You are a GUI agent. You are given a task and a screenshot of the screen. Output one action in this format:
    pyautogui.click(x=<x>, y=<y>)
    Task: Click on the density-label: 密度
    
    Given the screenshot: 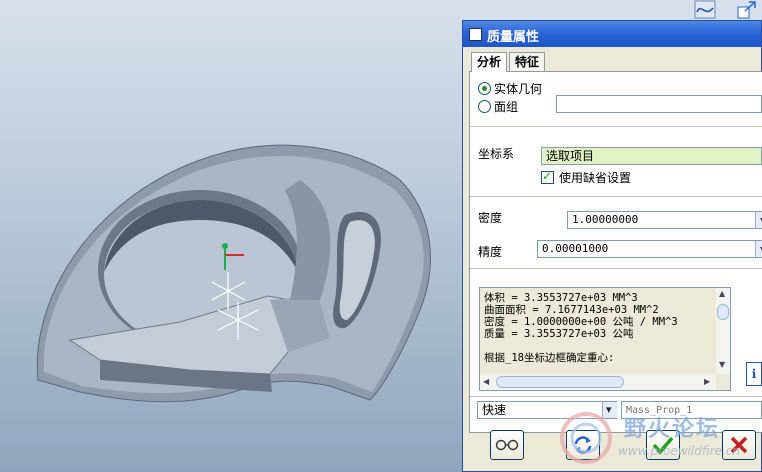 What is the action you would take?
    pyautogui.click(x=490, y=218)
    